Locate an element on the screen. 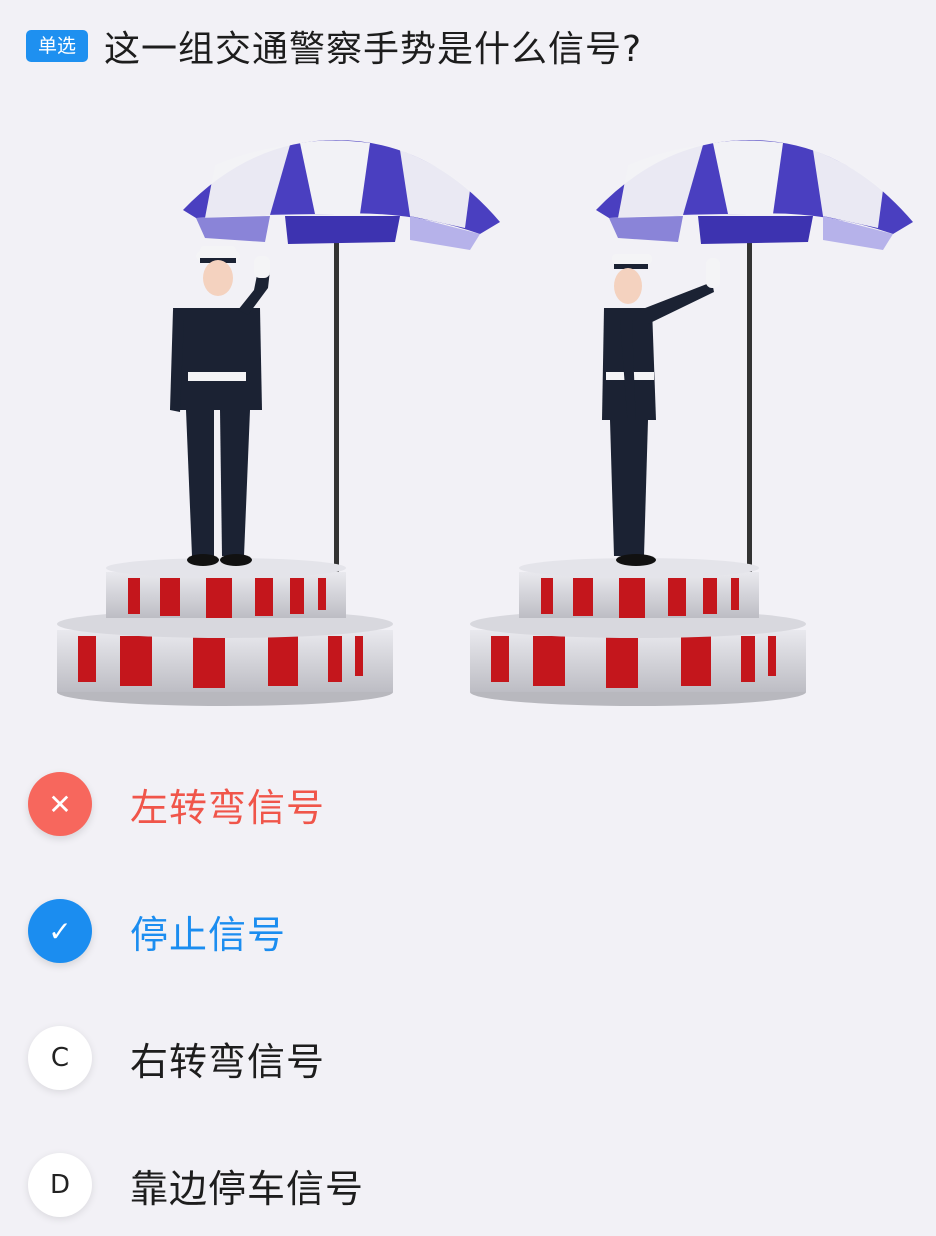  option-b-text: 停止信号 is located at coordinates (208, 934).